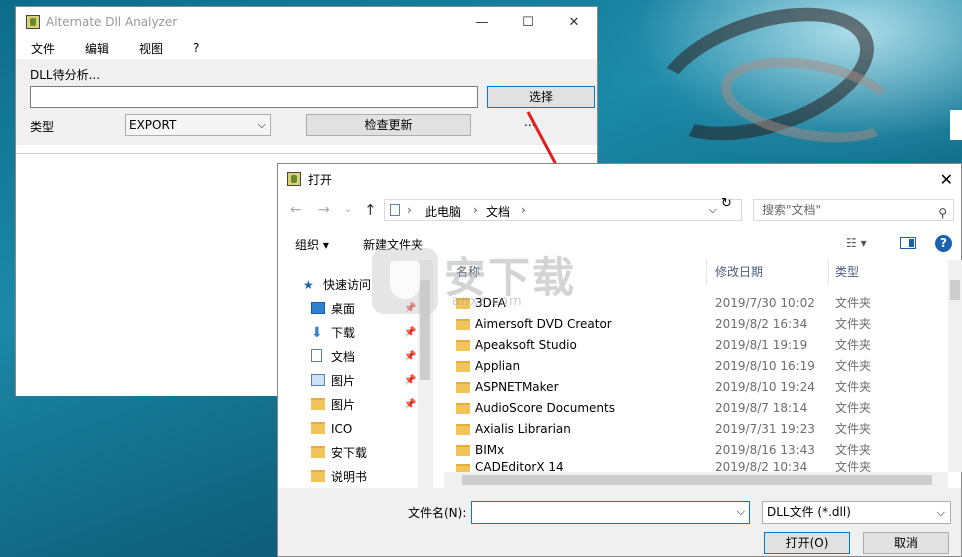 The image size is (962, 557). What do you see at coordinates (694, 408) in the screenshot?
I see `file-row: AudioScore Documents 2019/8/7 18:14 文件夹` at bounding box center [694, 408].